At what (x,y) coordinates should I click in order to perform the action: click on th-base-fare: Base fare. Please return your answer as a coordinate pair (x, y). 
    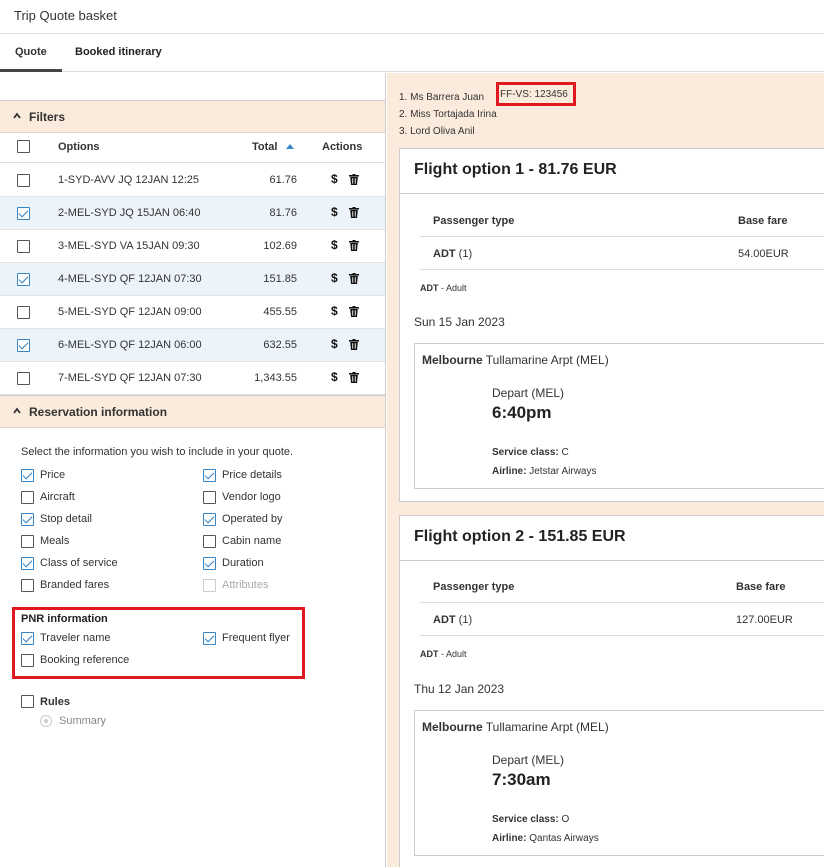
    Looking at the image, I should click on (761, 587).